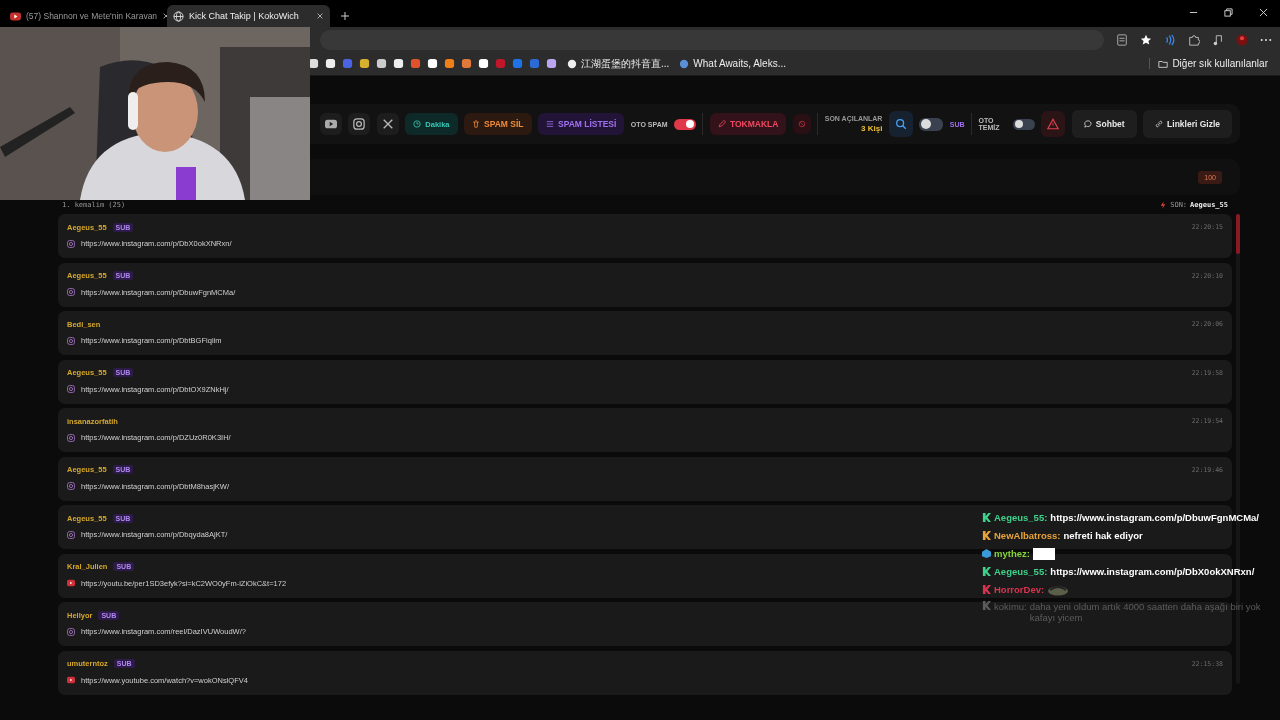 The image size is (1280, 720). Describe the element at coordinates (1087, 124) in the screenshot. I see `chat-icon` at that location.